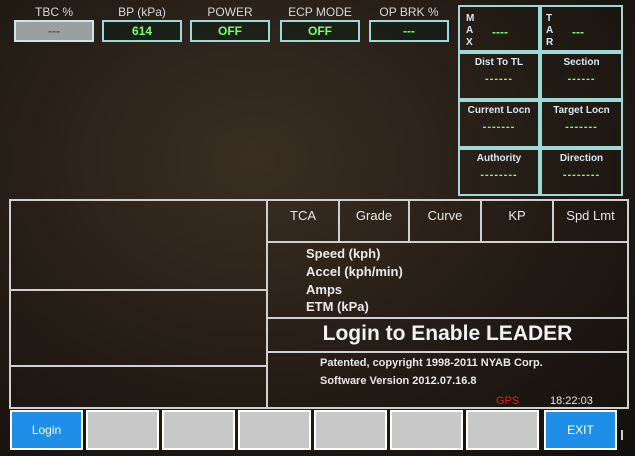 The height and width of the screenshot is (456, 635). What do you see at coordinates (337, 306) in the screenshot?
I see `etm-label: ETM (kPa)` at bounding box center [337, 306].